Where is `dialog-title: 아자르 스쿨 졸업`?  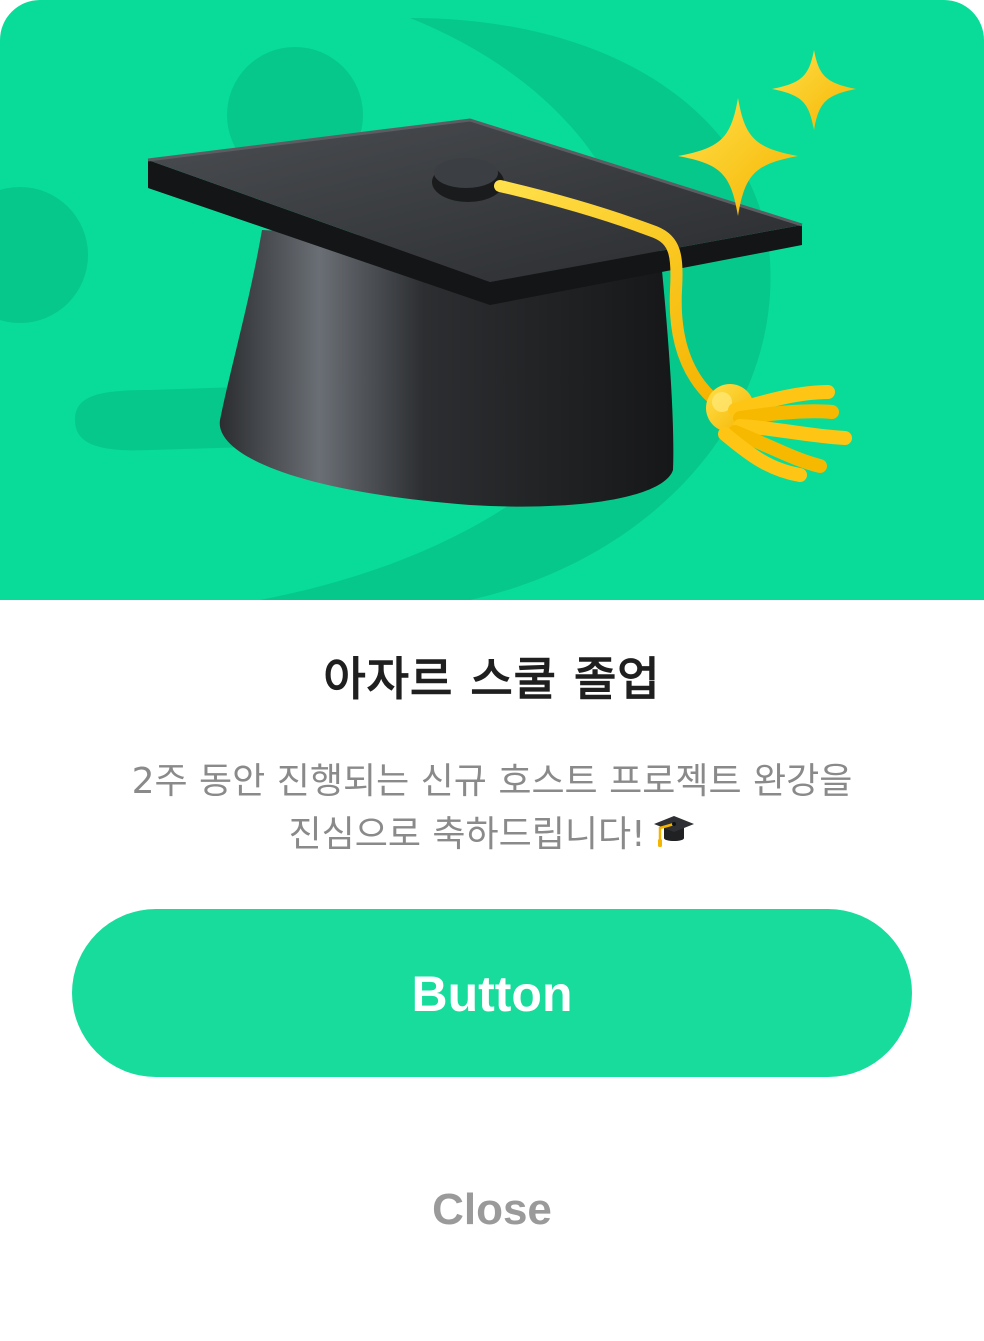
dialog-title: 아자르 스쿨 졸업 is located at coordinates (492, 679).